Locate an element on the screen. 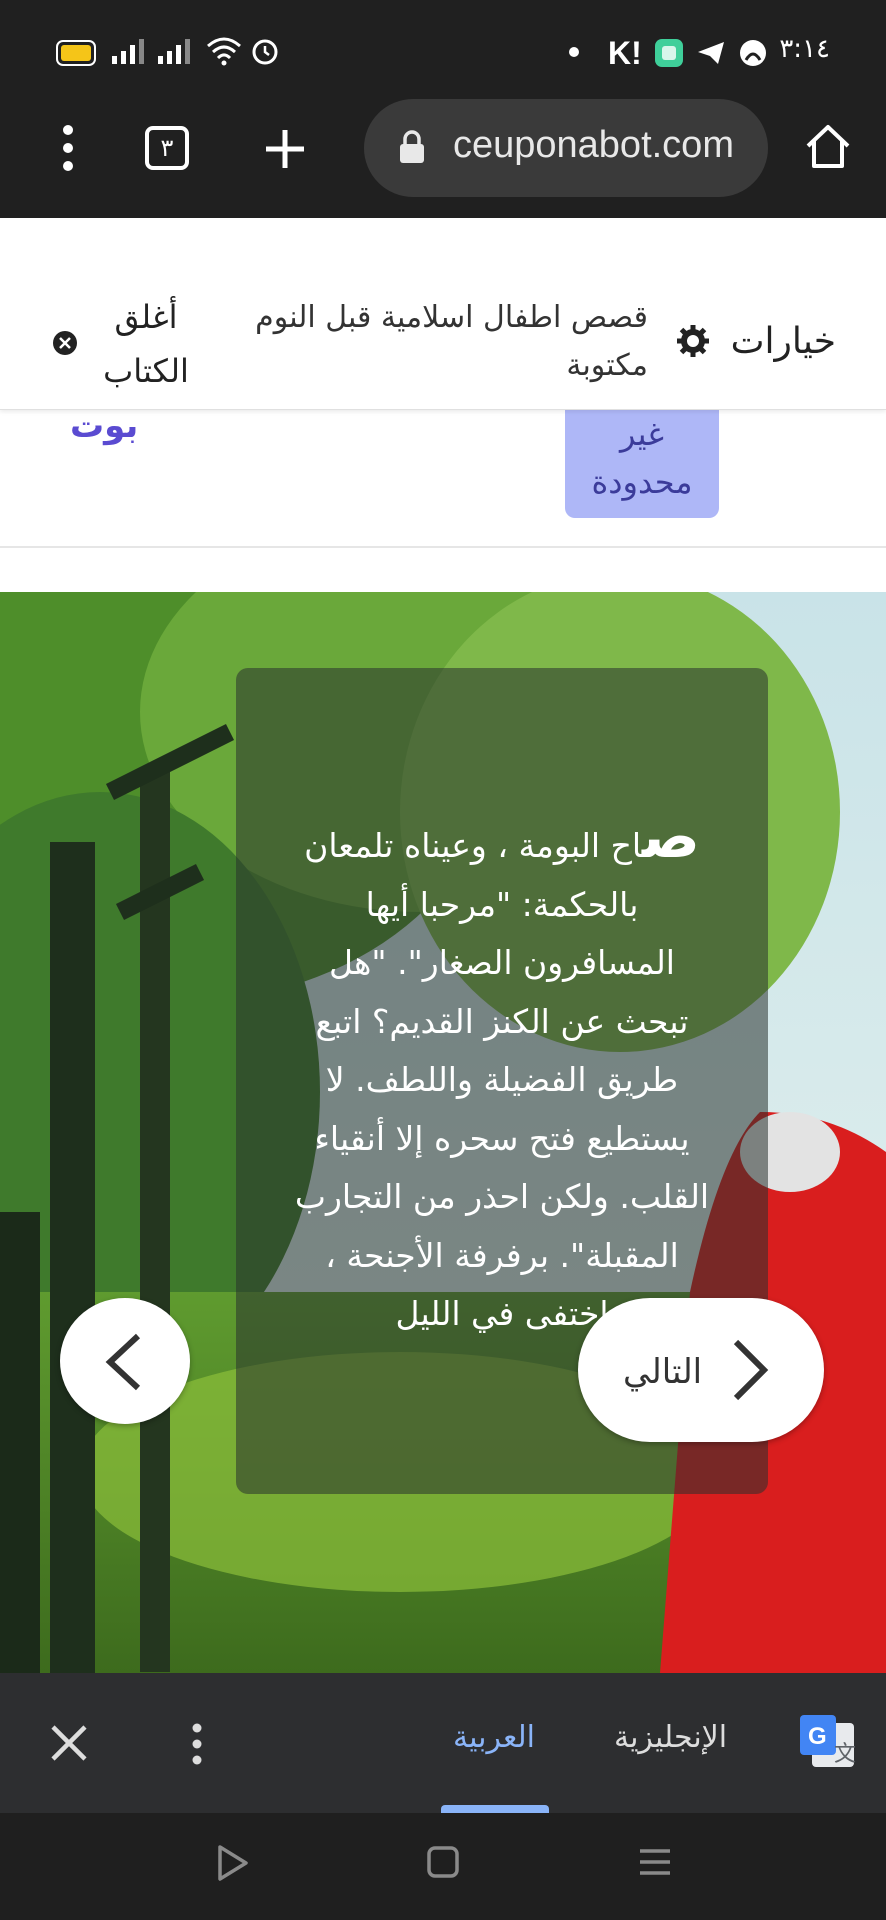  lock-icon is located at coordinates (412, 146).